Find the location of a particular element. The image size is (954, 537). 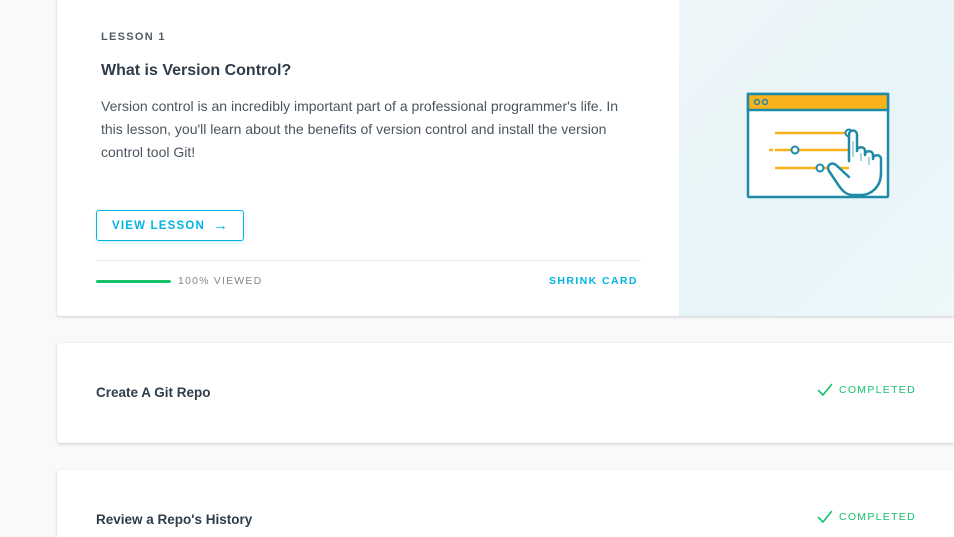

lesson-number: LESSON 1 is located at coordinates (133, 37).